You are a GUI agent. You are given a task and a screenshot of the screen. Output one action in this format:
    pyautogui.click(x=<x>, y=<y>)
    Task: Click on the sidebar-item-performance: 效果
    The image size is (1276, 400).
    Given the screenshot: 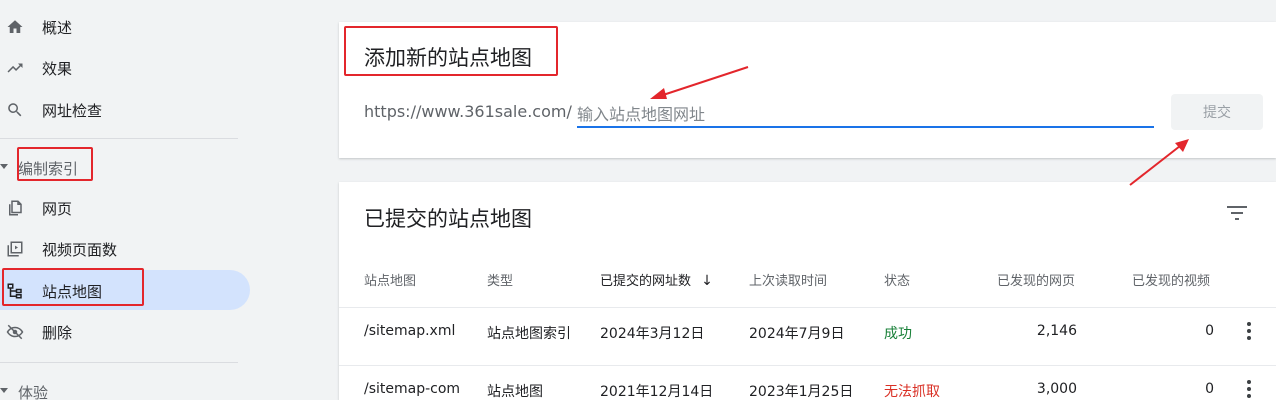 What is the action you would take?
    pyautogui.click(x=125, y=67)
    